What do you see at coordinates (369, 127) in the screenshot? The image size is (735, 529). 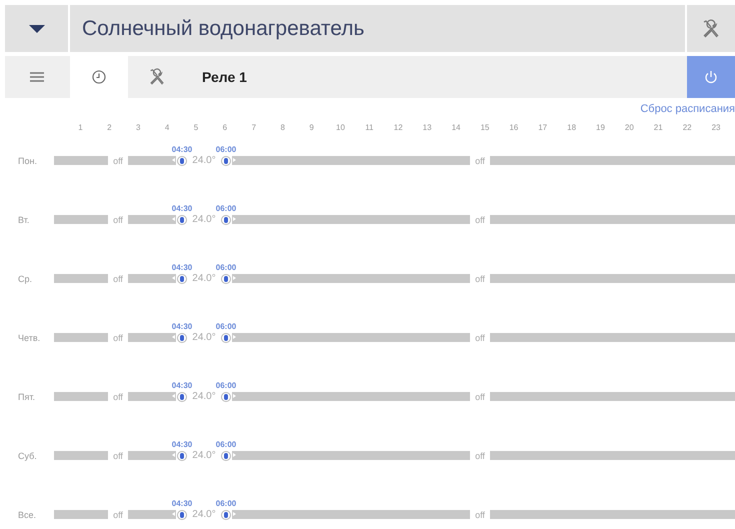 I see `hour-label: 11` at bounding box center [369, 127].